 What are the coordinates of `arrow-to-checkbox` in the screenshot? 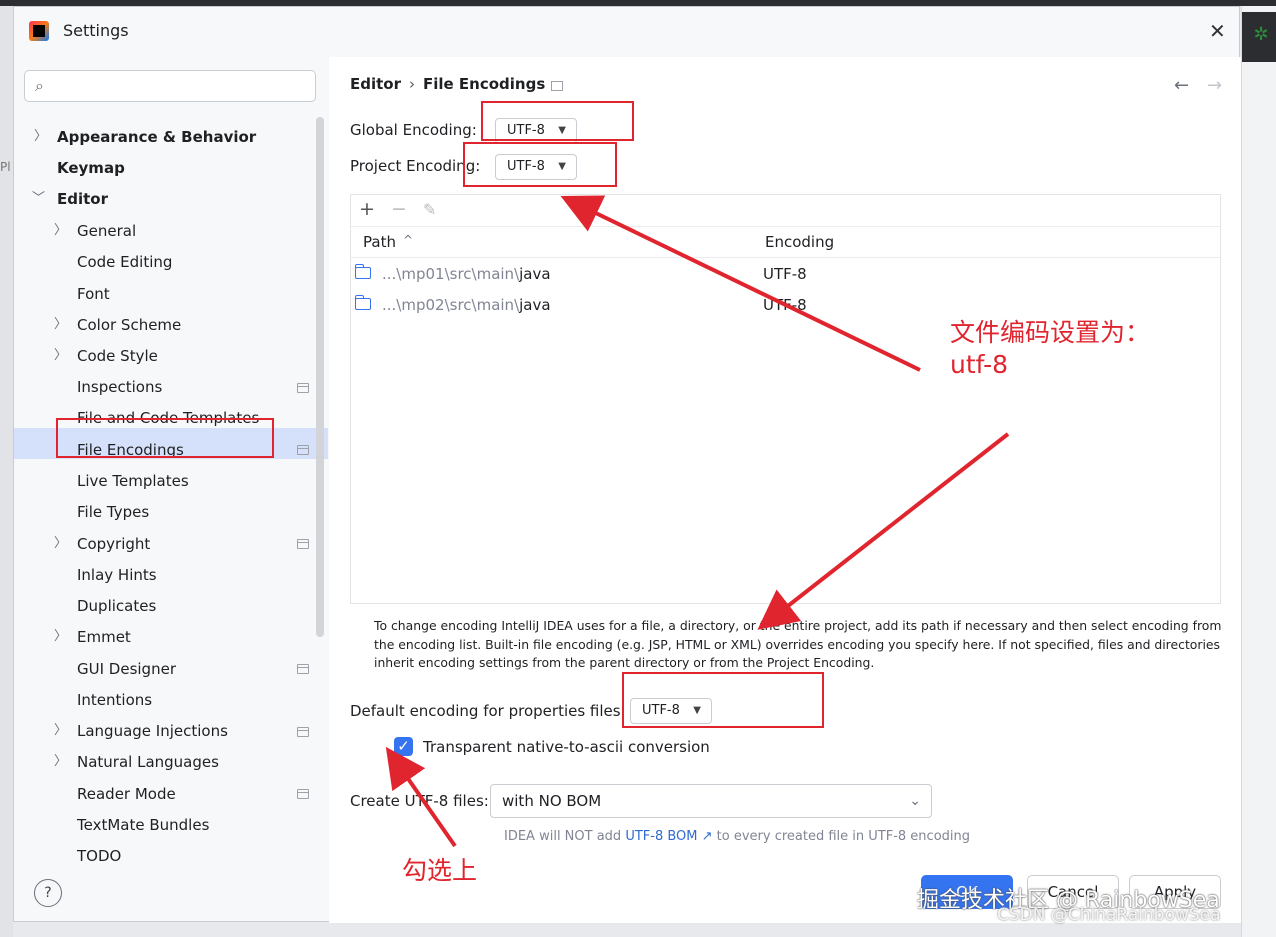 It's located at (421, 797).